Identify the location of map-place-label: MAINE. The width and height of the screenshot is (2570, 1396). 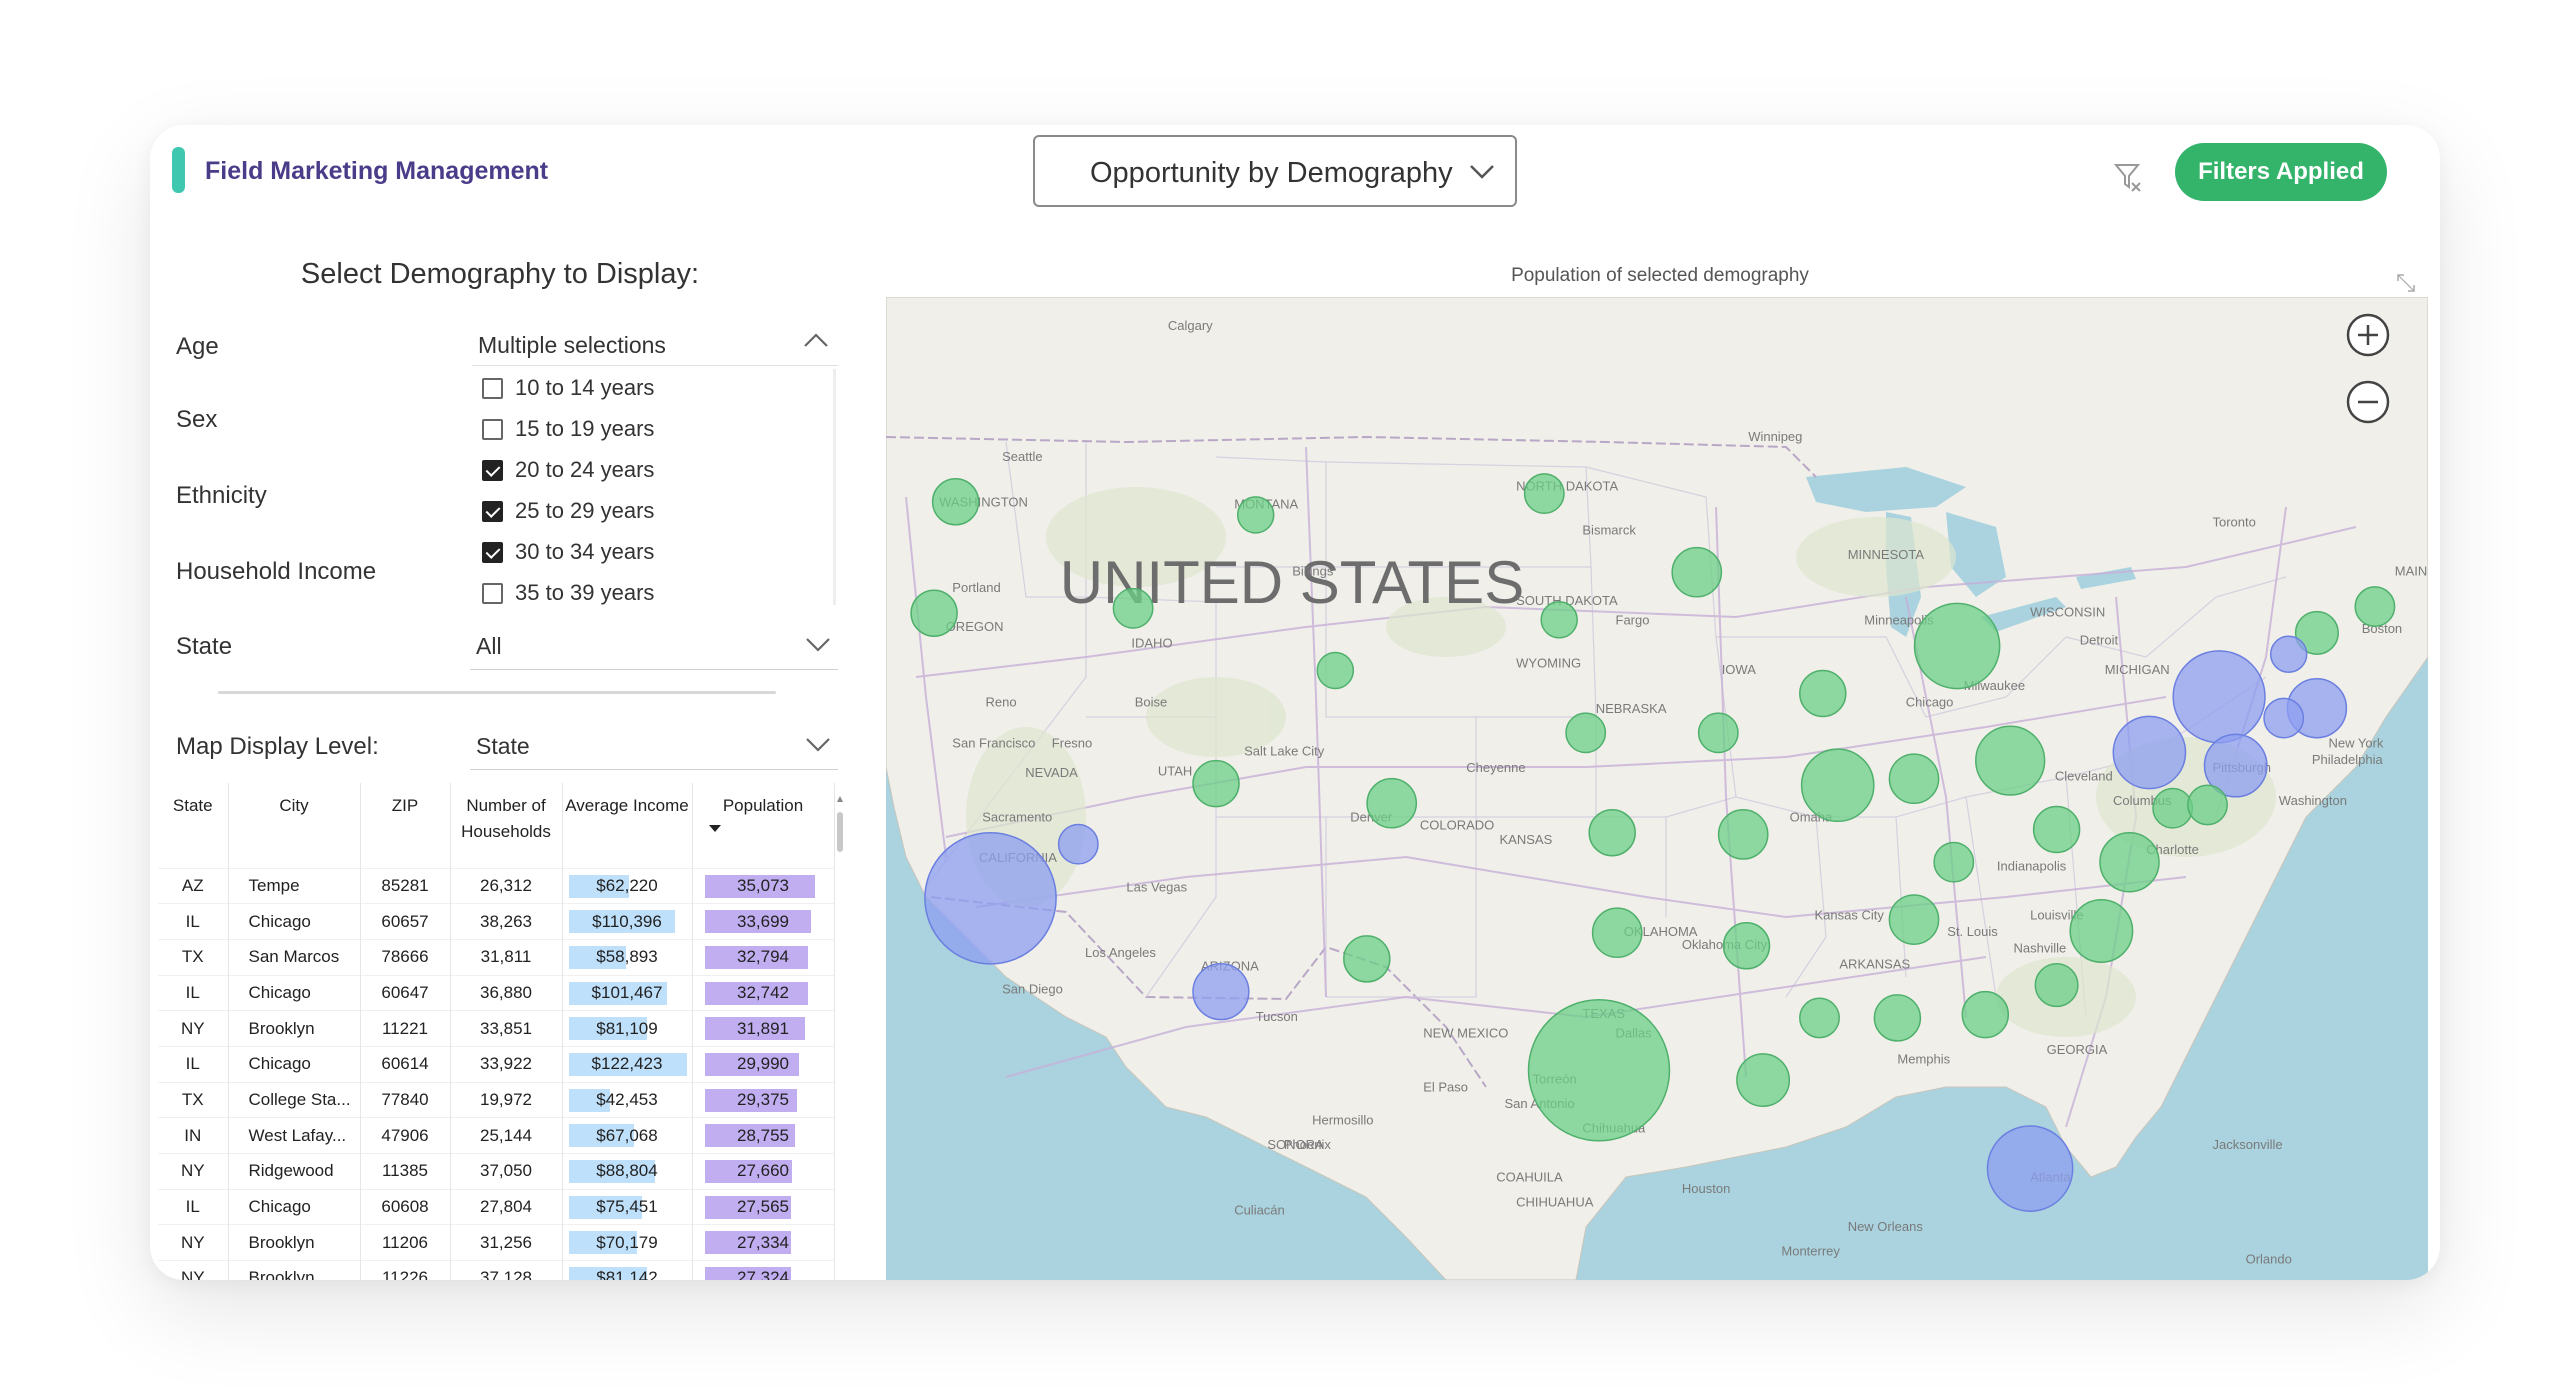
(2411, 571).